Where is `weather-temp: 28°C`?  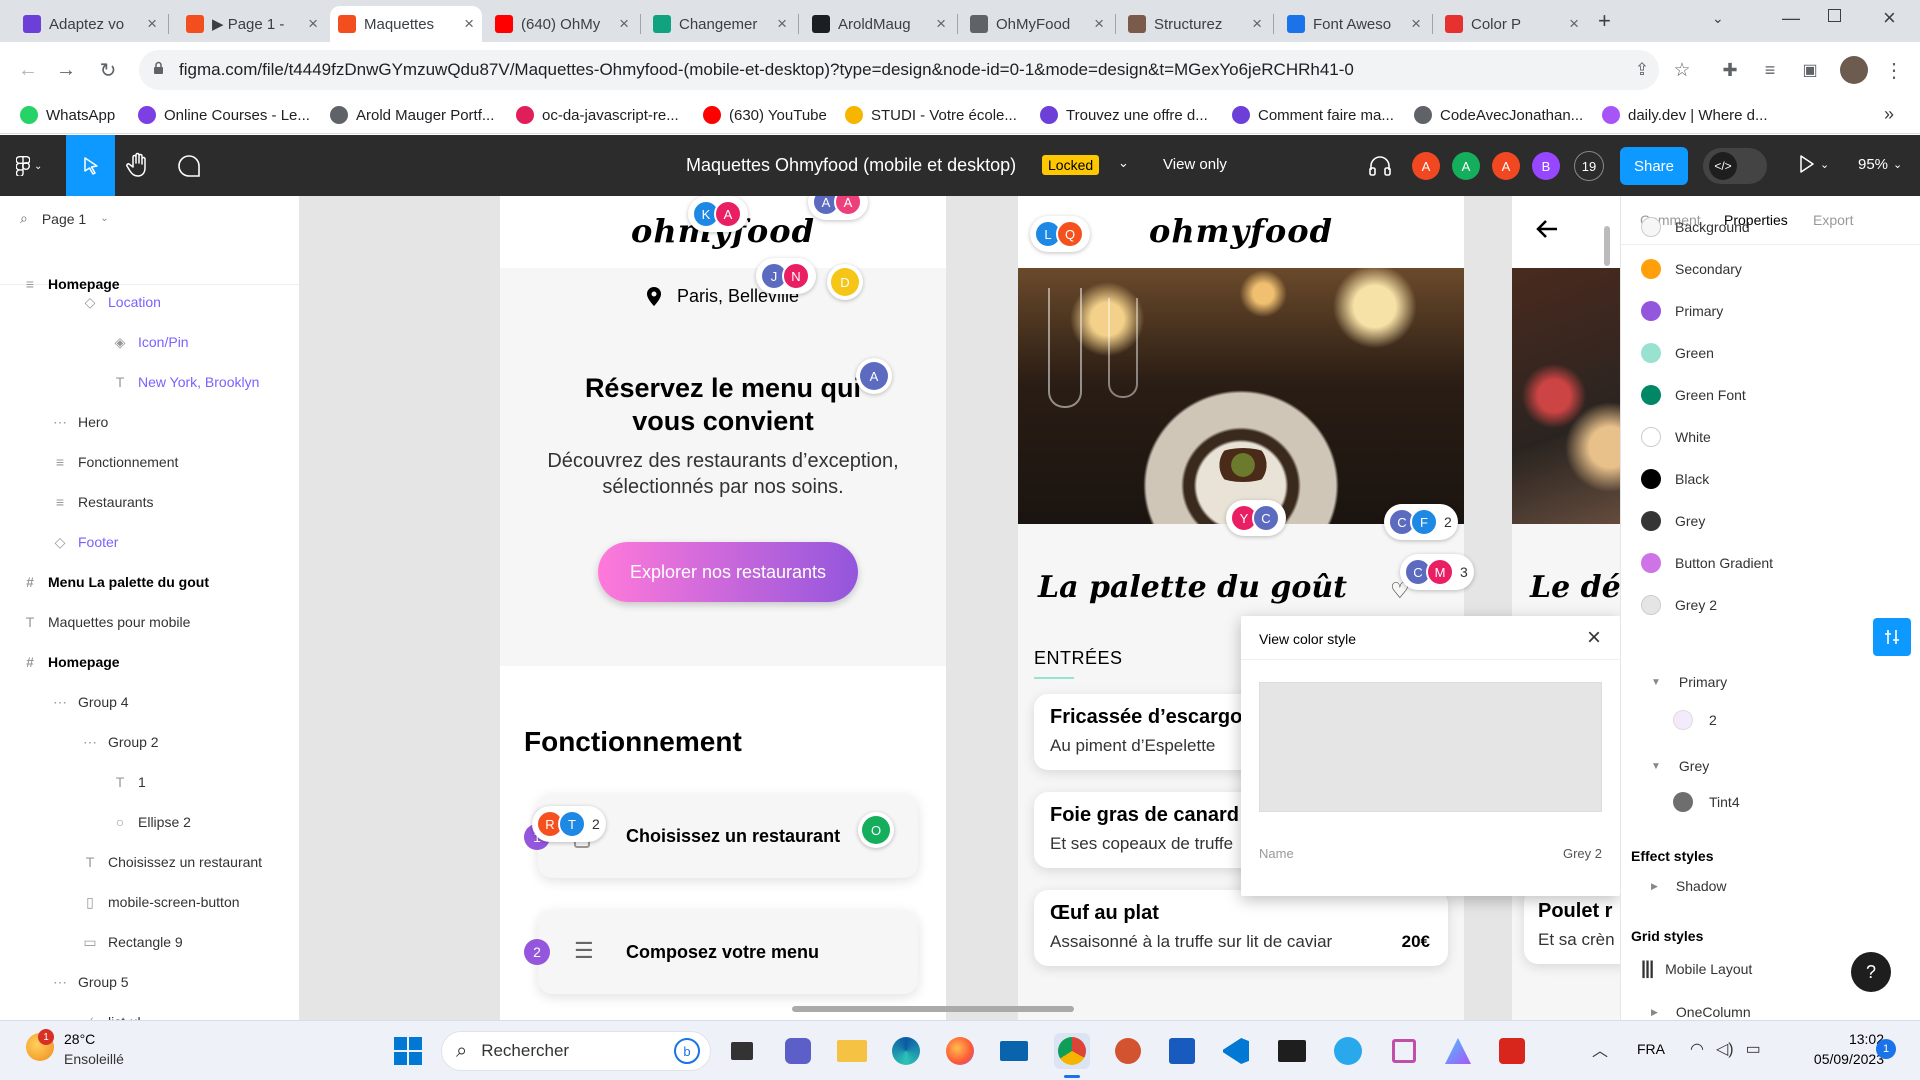
weather-temp: 28°C is located at coordinates (79, 1039).